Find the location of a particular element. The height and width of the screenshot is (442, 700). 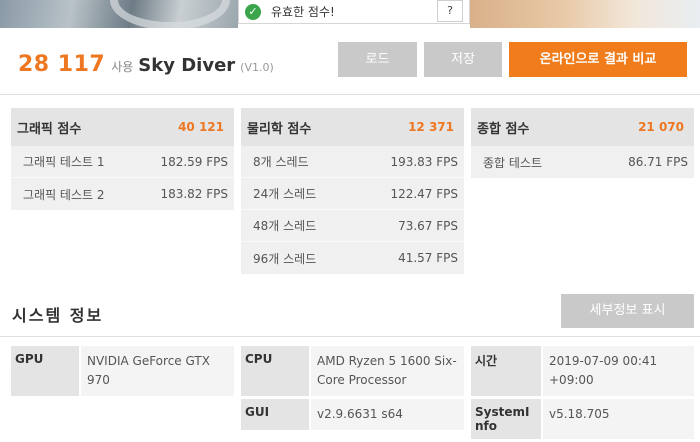

test-value: 86.71 FPS is located at coordinates (658, 162).